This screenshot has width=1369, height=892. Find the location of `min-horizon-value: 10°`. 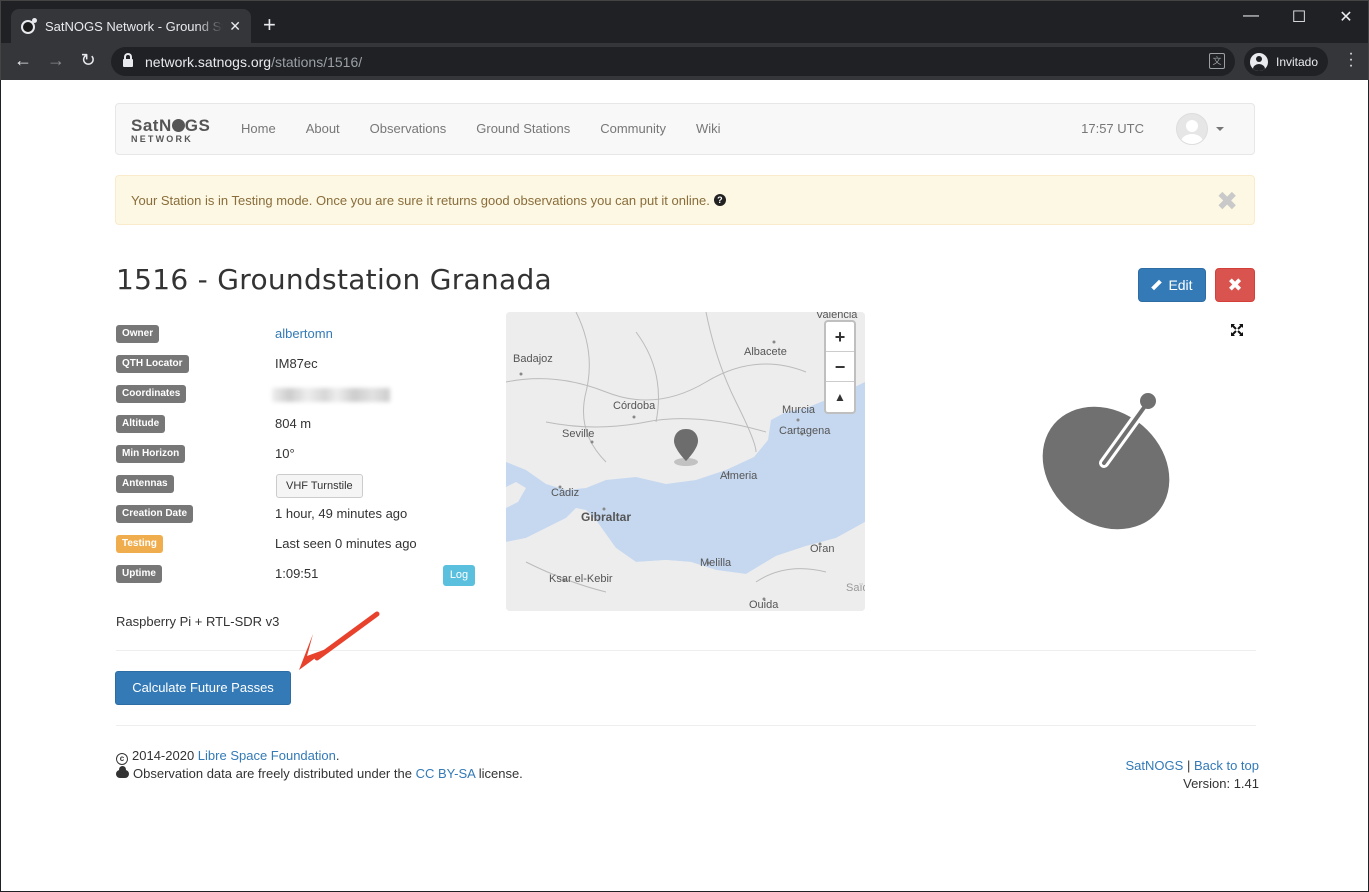

min-horizon-value: 10° is located at coordinates (285, 453).